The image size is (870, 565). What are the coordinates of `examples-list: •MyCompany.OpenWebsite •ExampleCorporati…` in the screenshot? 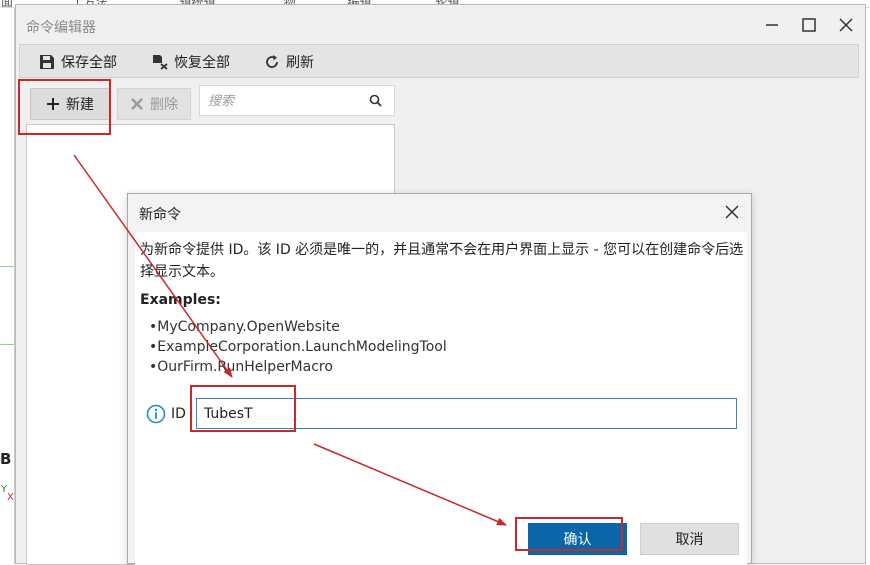 It's located at (298, 347).